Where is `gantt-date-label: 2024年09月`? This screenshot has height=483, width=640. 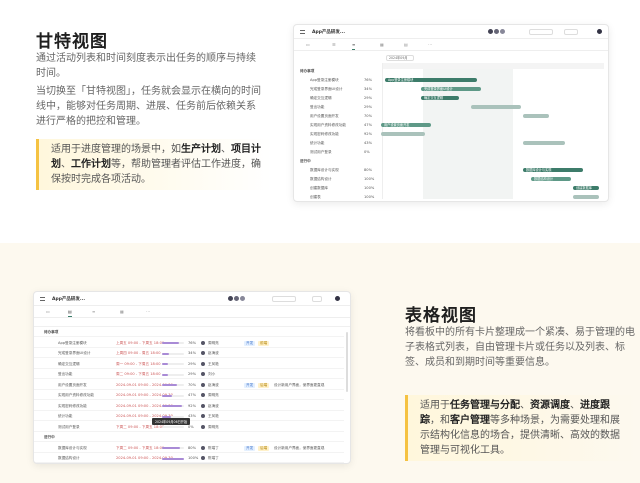
gantt-date-label: 2024年09月 is located at coordinates (400, 58).